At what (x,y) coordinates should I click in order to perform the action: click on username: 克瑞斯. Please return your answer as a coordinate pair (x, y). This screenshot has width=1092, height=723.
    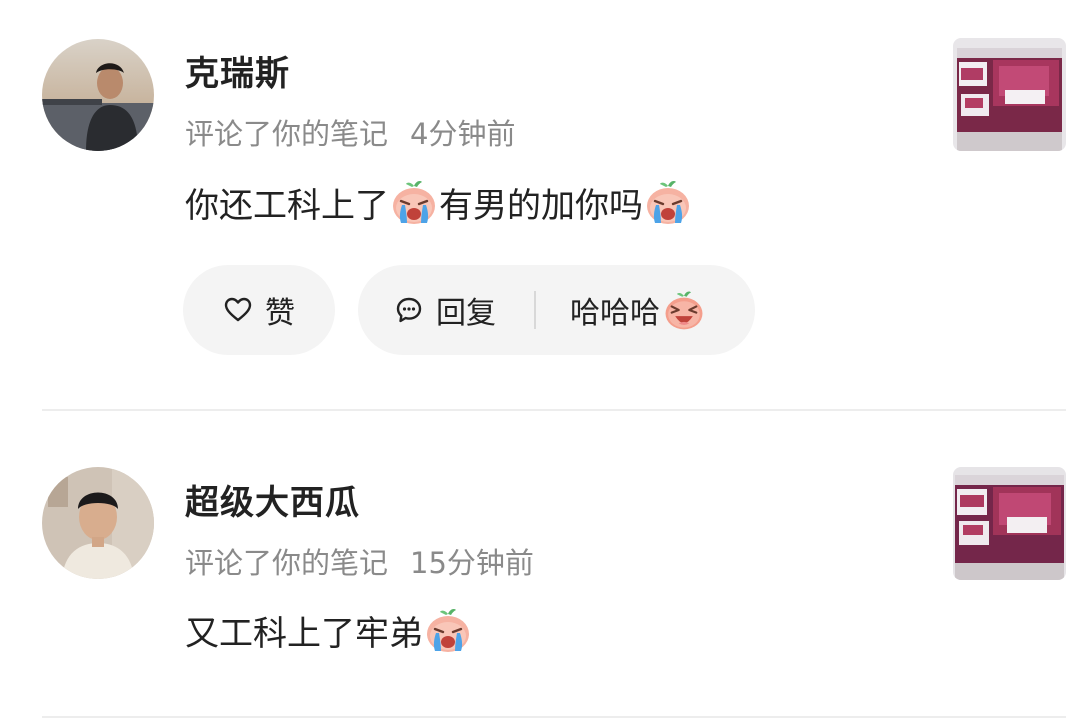
    Looking at the image, I should click on (237, 70).